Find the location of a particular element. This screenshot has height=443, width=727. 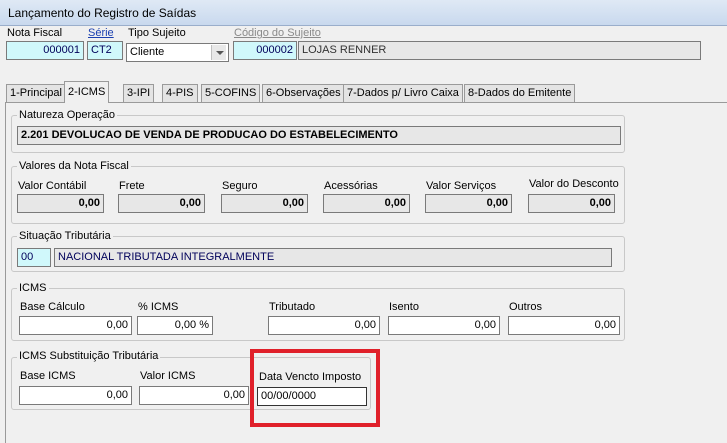

tab-label: 1-Principal is located at coordinates (36, 93).